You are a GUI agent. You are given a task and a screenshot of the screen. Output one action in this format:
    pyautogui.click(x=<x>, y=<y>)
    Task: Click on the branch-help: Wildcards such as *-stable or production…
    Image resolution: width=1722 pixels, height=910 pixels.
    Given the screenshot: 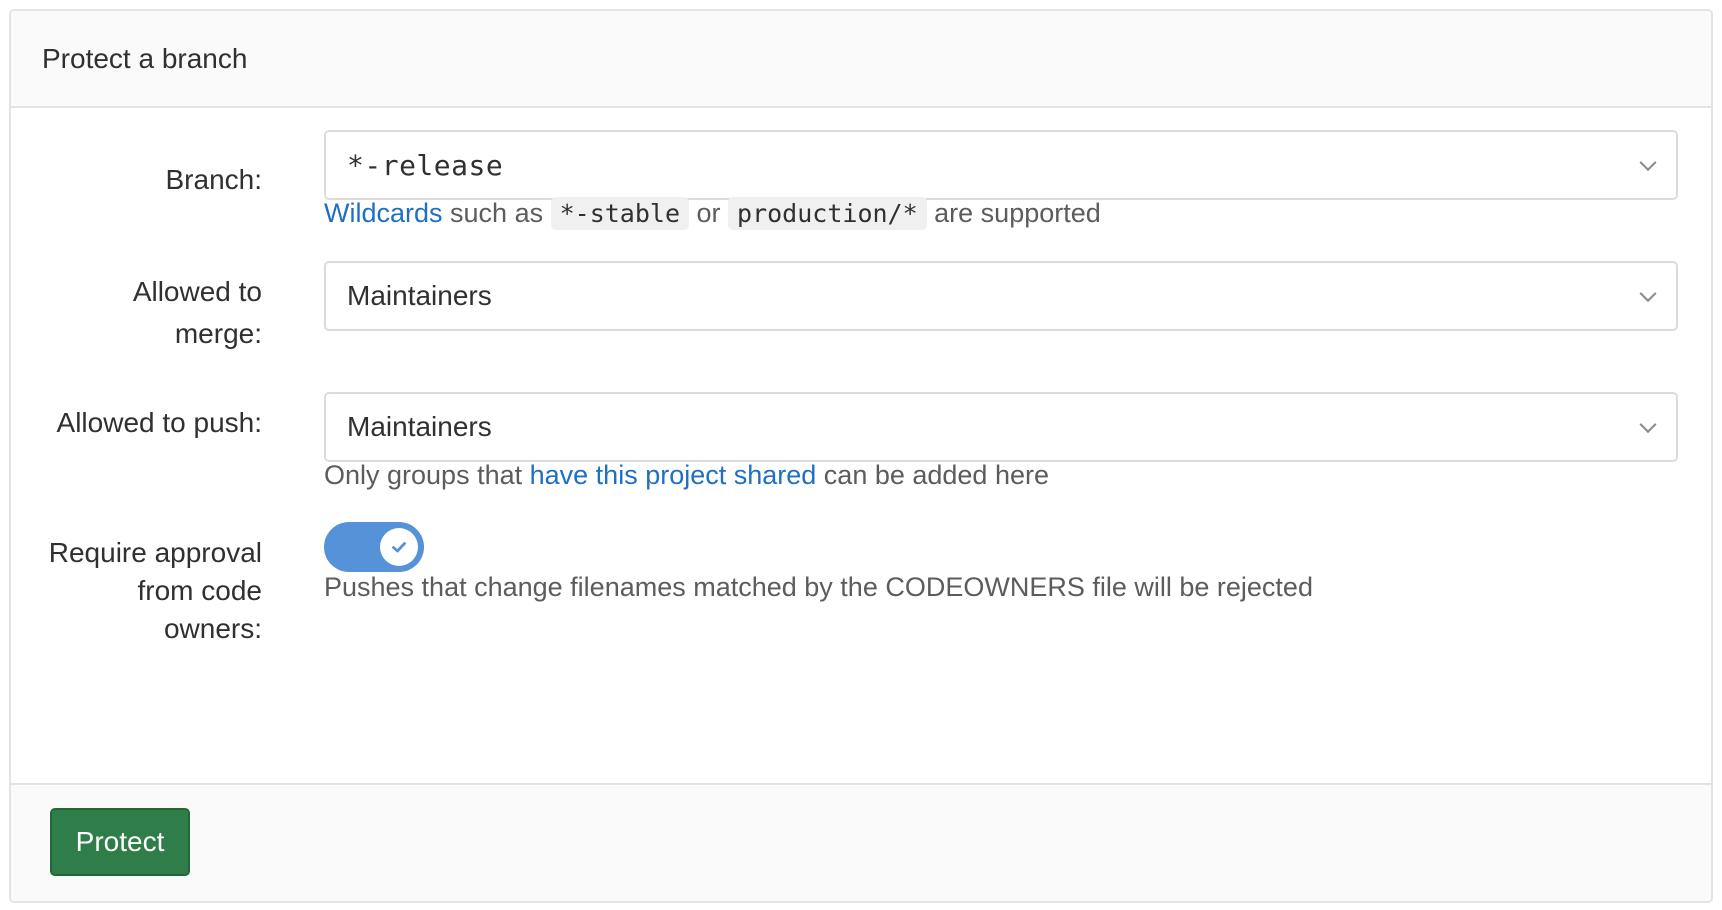 What is the action you would take?
    pyautogui.click(x=712, y=213)
    